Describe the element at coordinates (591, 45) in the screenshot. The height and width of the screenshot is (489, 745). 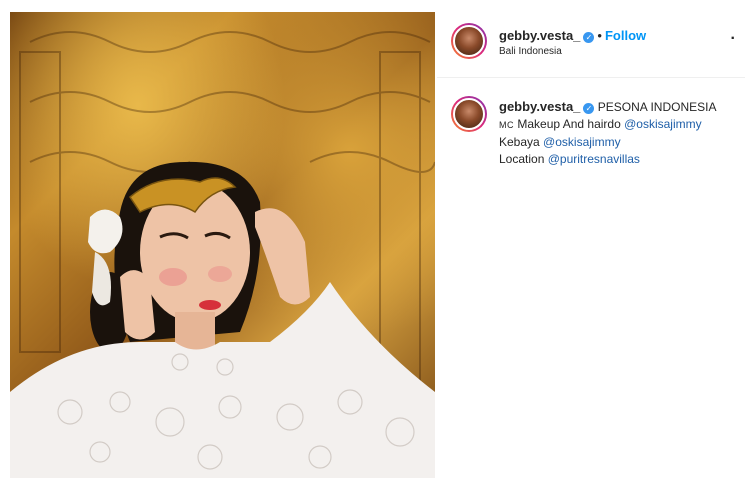
I see `post-header: gebby.vesta_ ✓ • Follow Bali Indonesia .` at that location.